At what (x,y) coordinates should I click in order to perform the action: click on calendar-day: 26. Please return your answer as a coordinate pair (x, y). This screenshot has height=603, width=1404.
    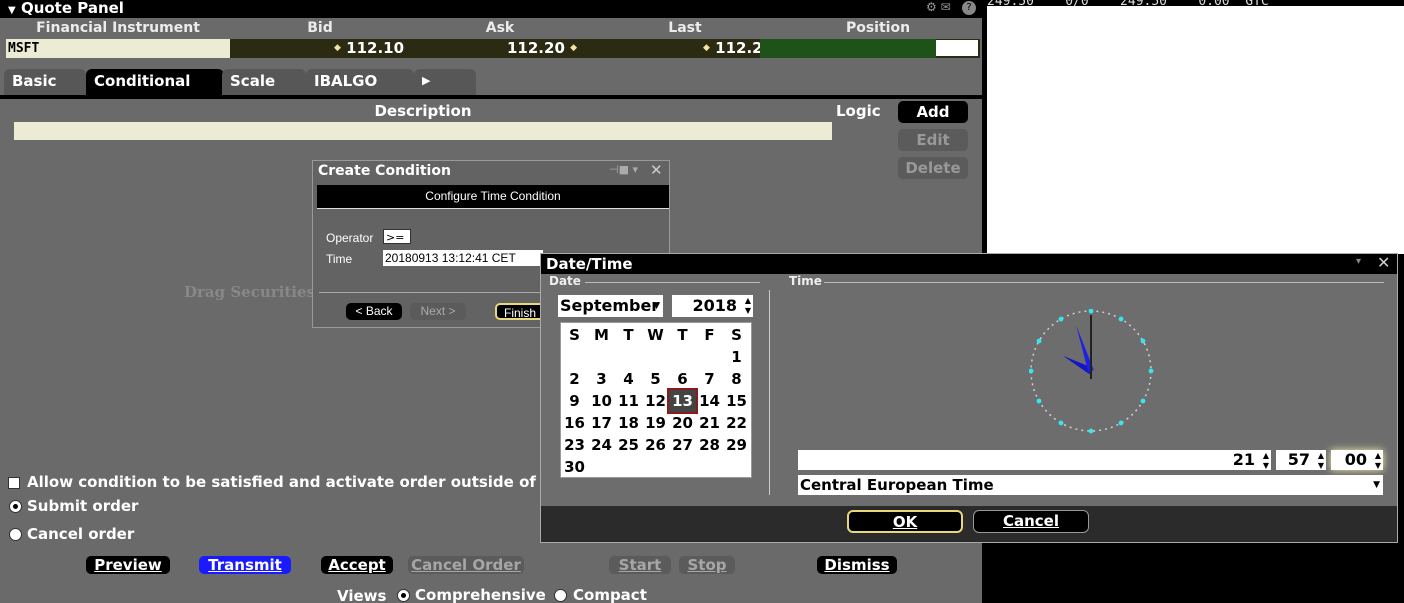
    Looking at the image, I should click on (655, 445).